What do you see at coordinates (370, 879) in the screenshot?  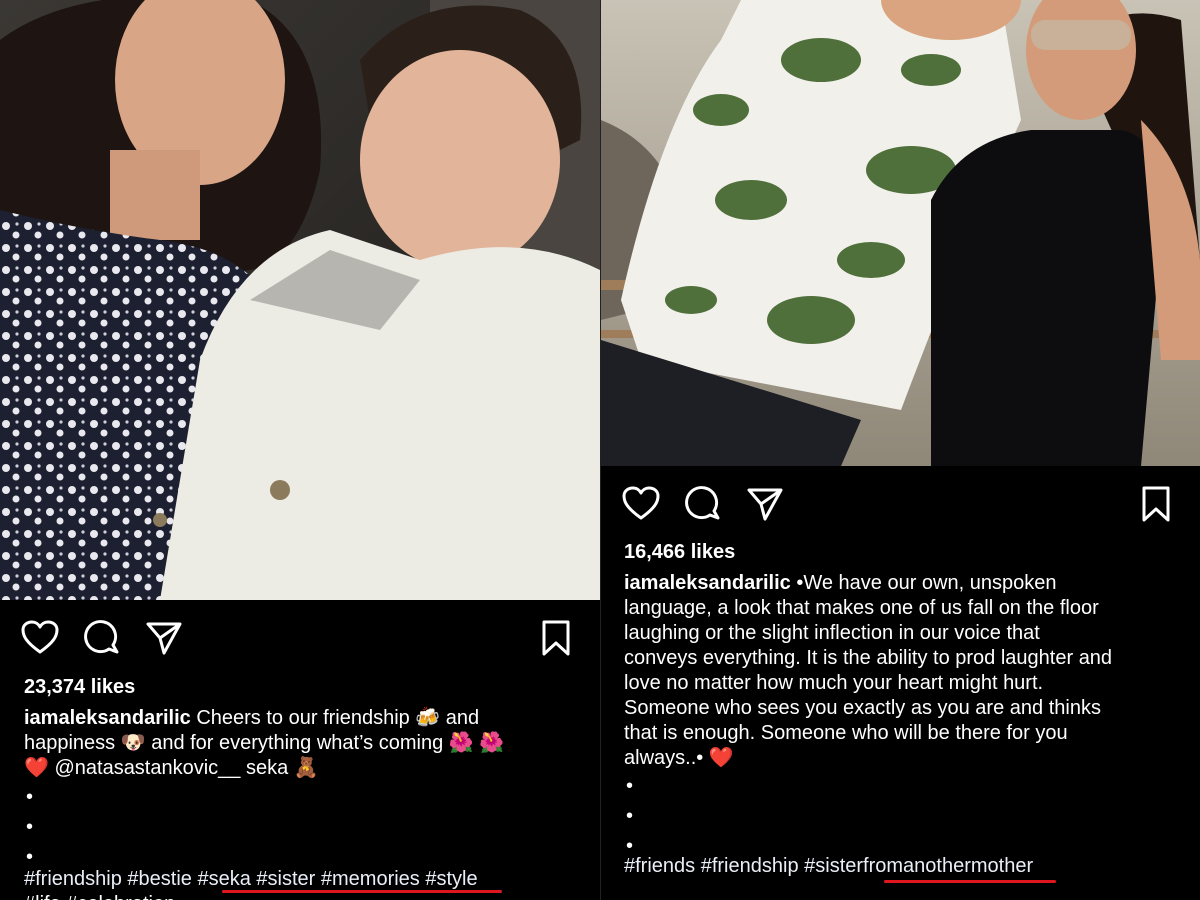 I see `hashtag: #memories` at bounding box center [370, 879].